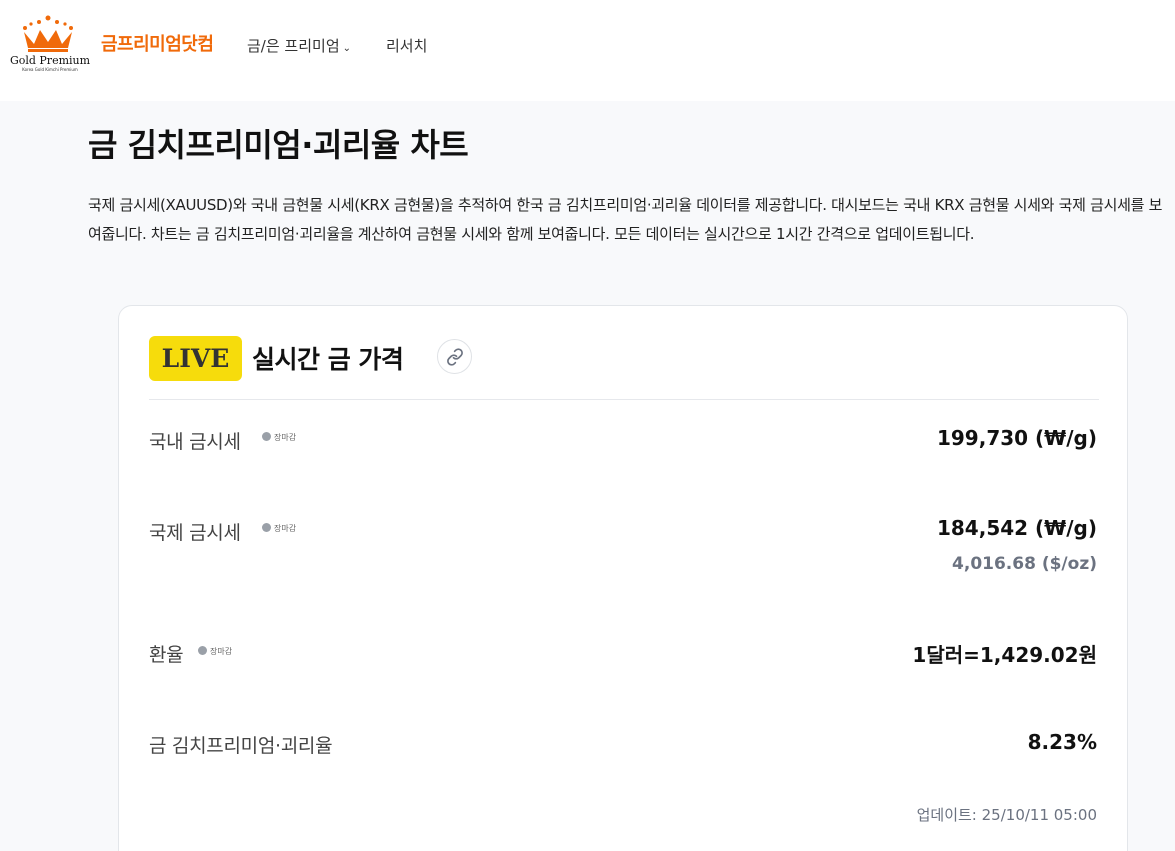 The image size is (1175, 851). Describe the element at coordinates (406, 45) in the screenshot. I see `nav-research: 리서치` at that location.